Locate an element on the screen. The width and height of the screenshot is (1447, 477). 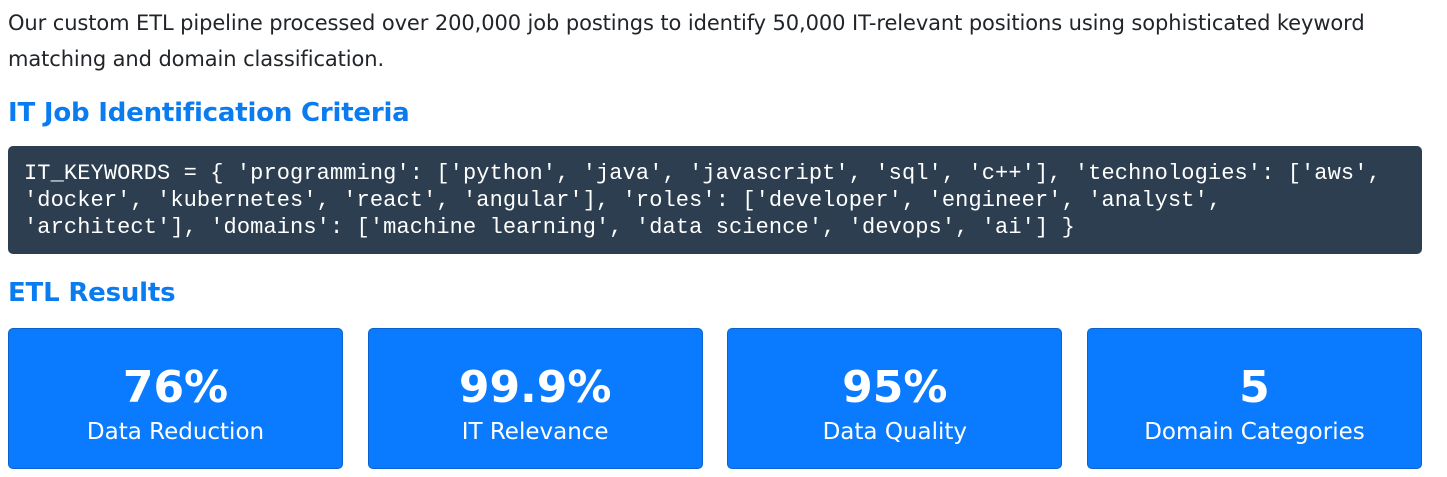
stat-label: IT Relevance is located at coordinates (535, 432).